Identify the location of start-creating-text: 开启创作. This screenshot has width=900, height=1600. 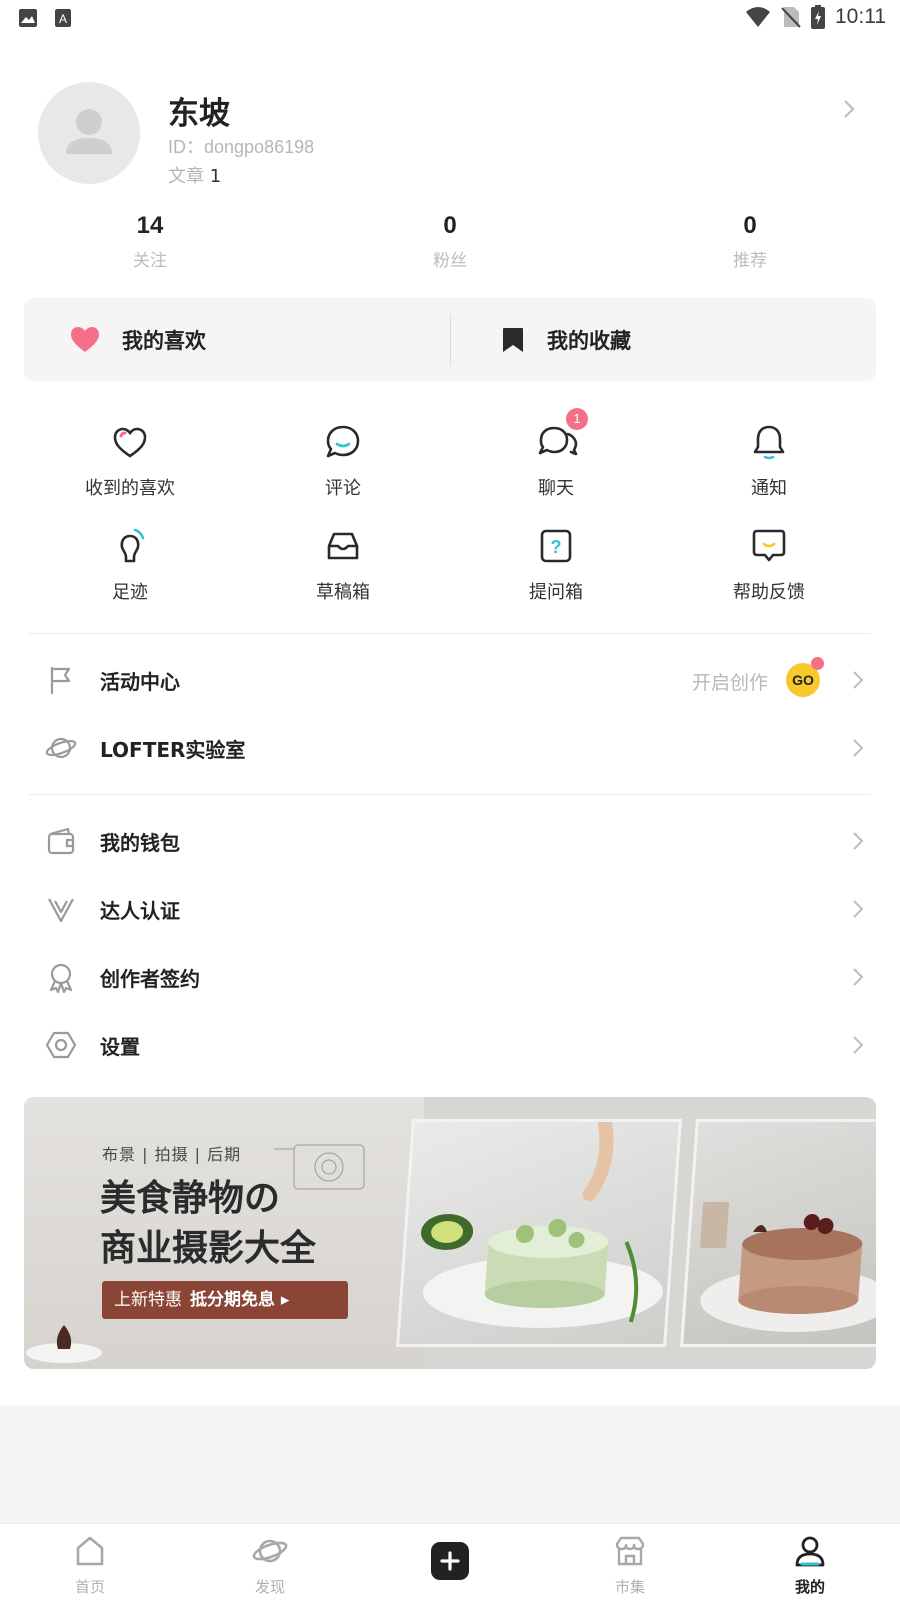
(729, 683).